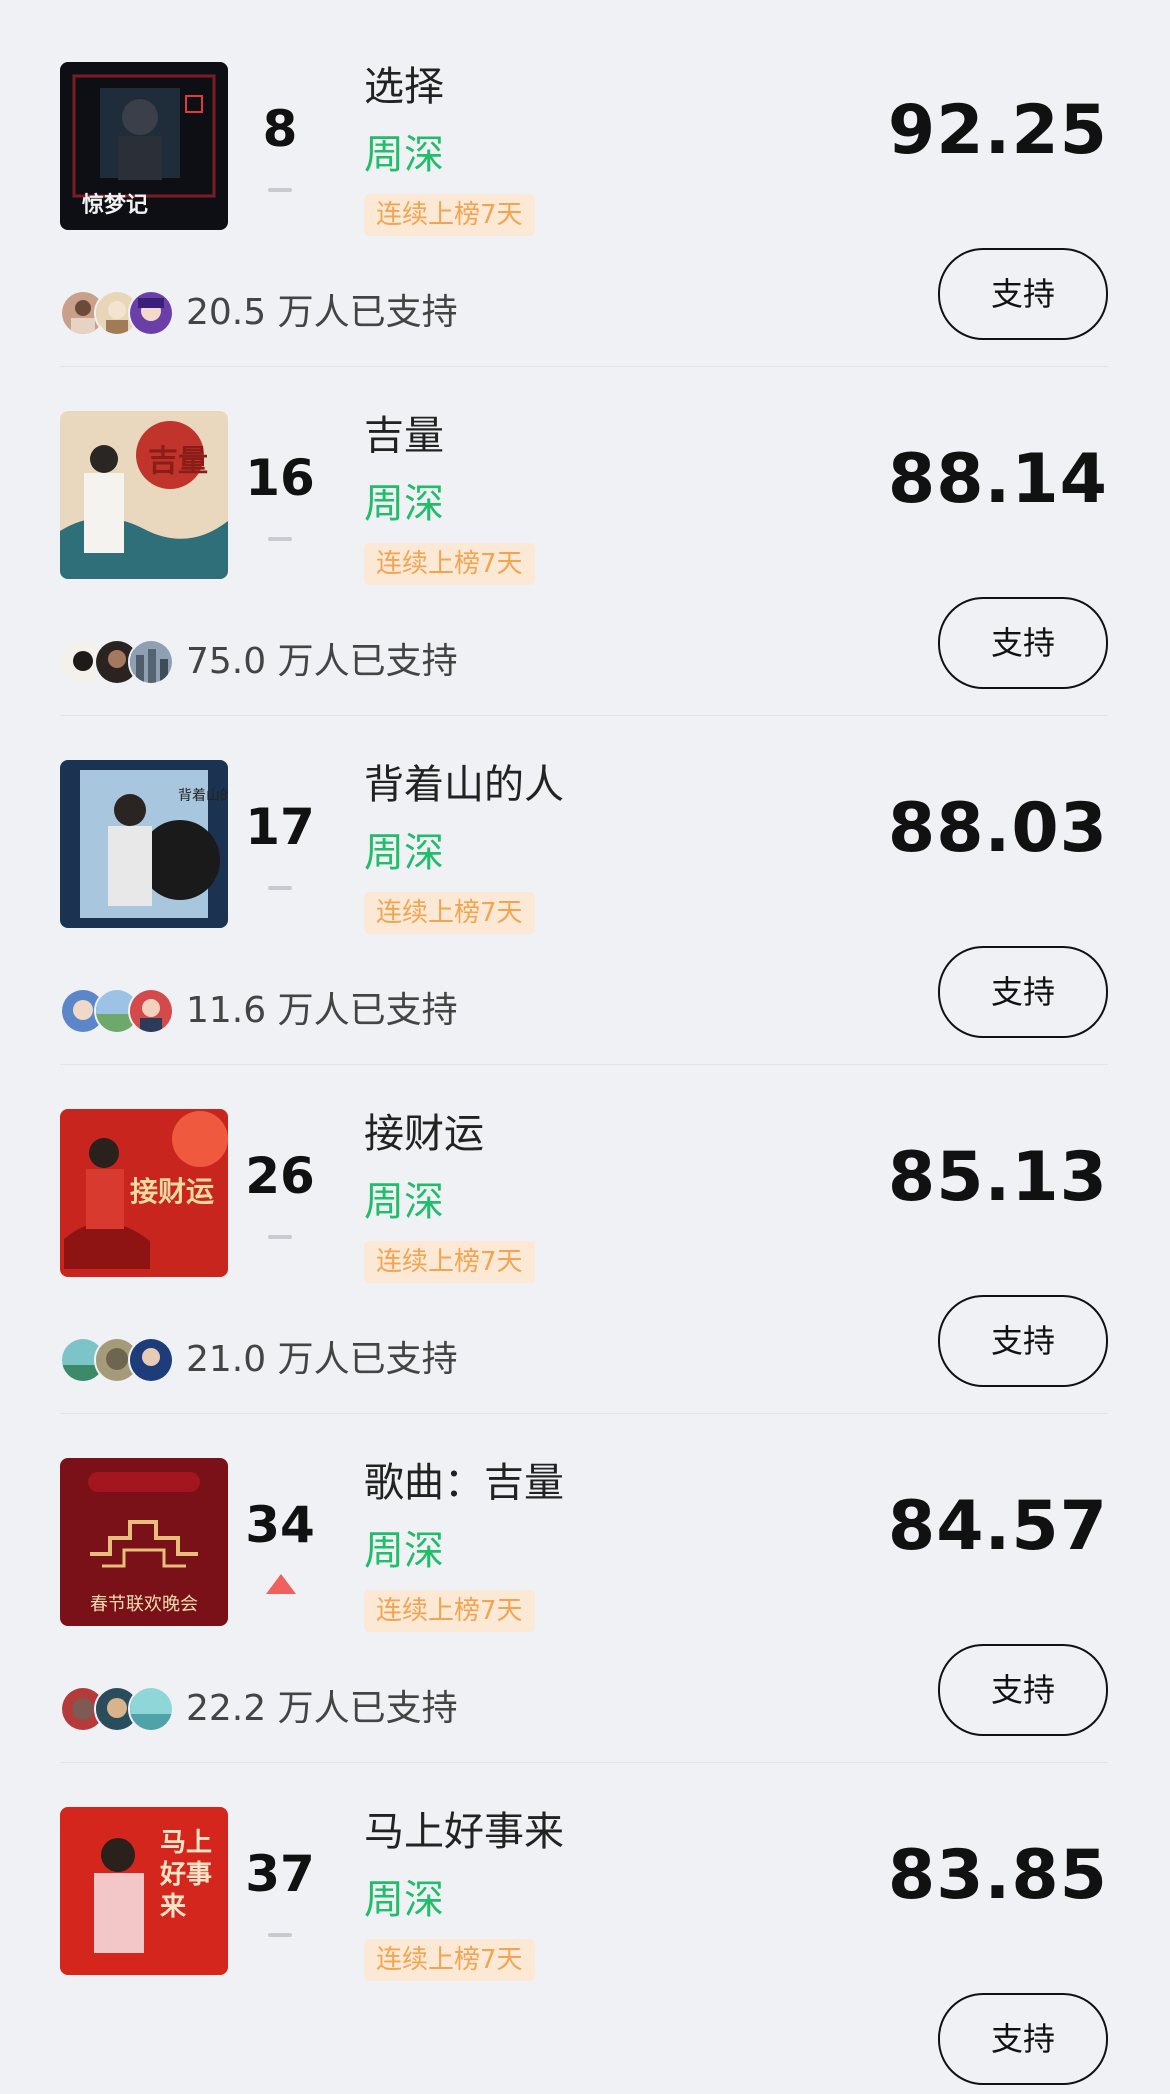 The height and width of the screenshot is (2094, 1170). What do you see at coordinates (185, 1875) in the screenshot?
I see `svg-text: 好事` at bounding box center [185, 1875].